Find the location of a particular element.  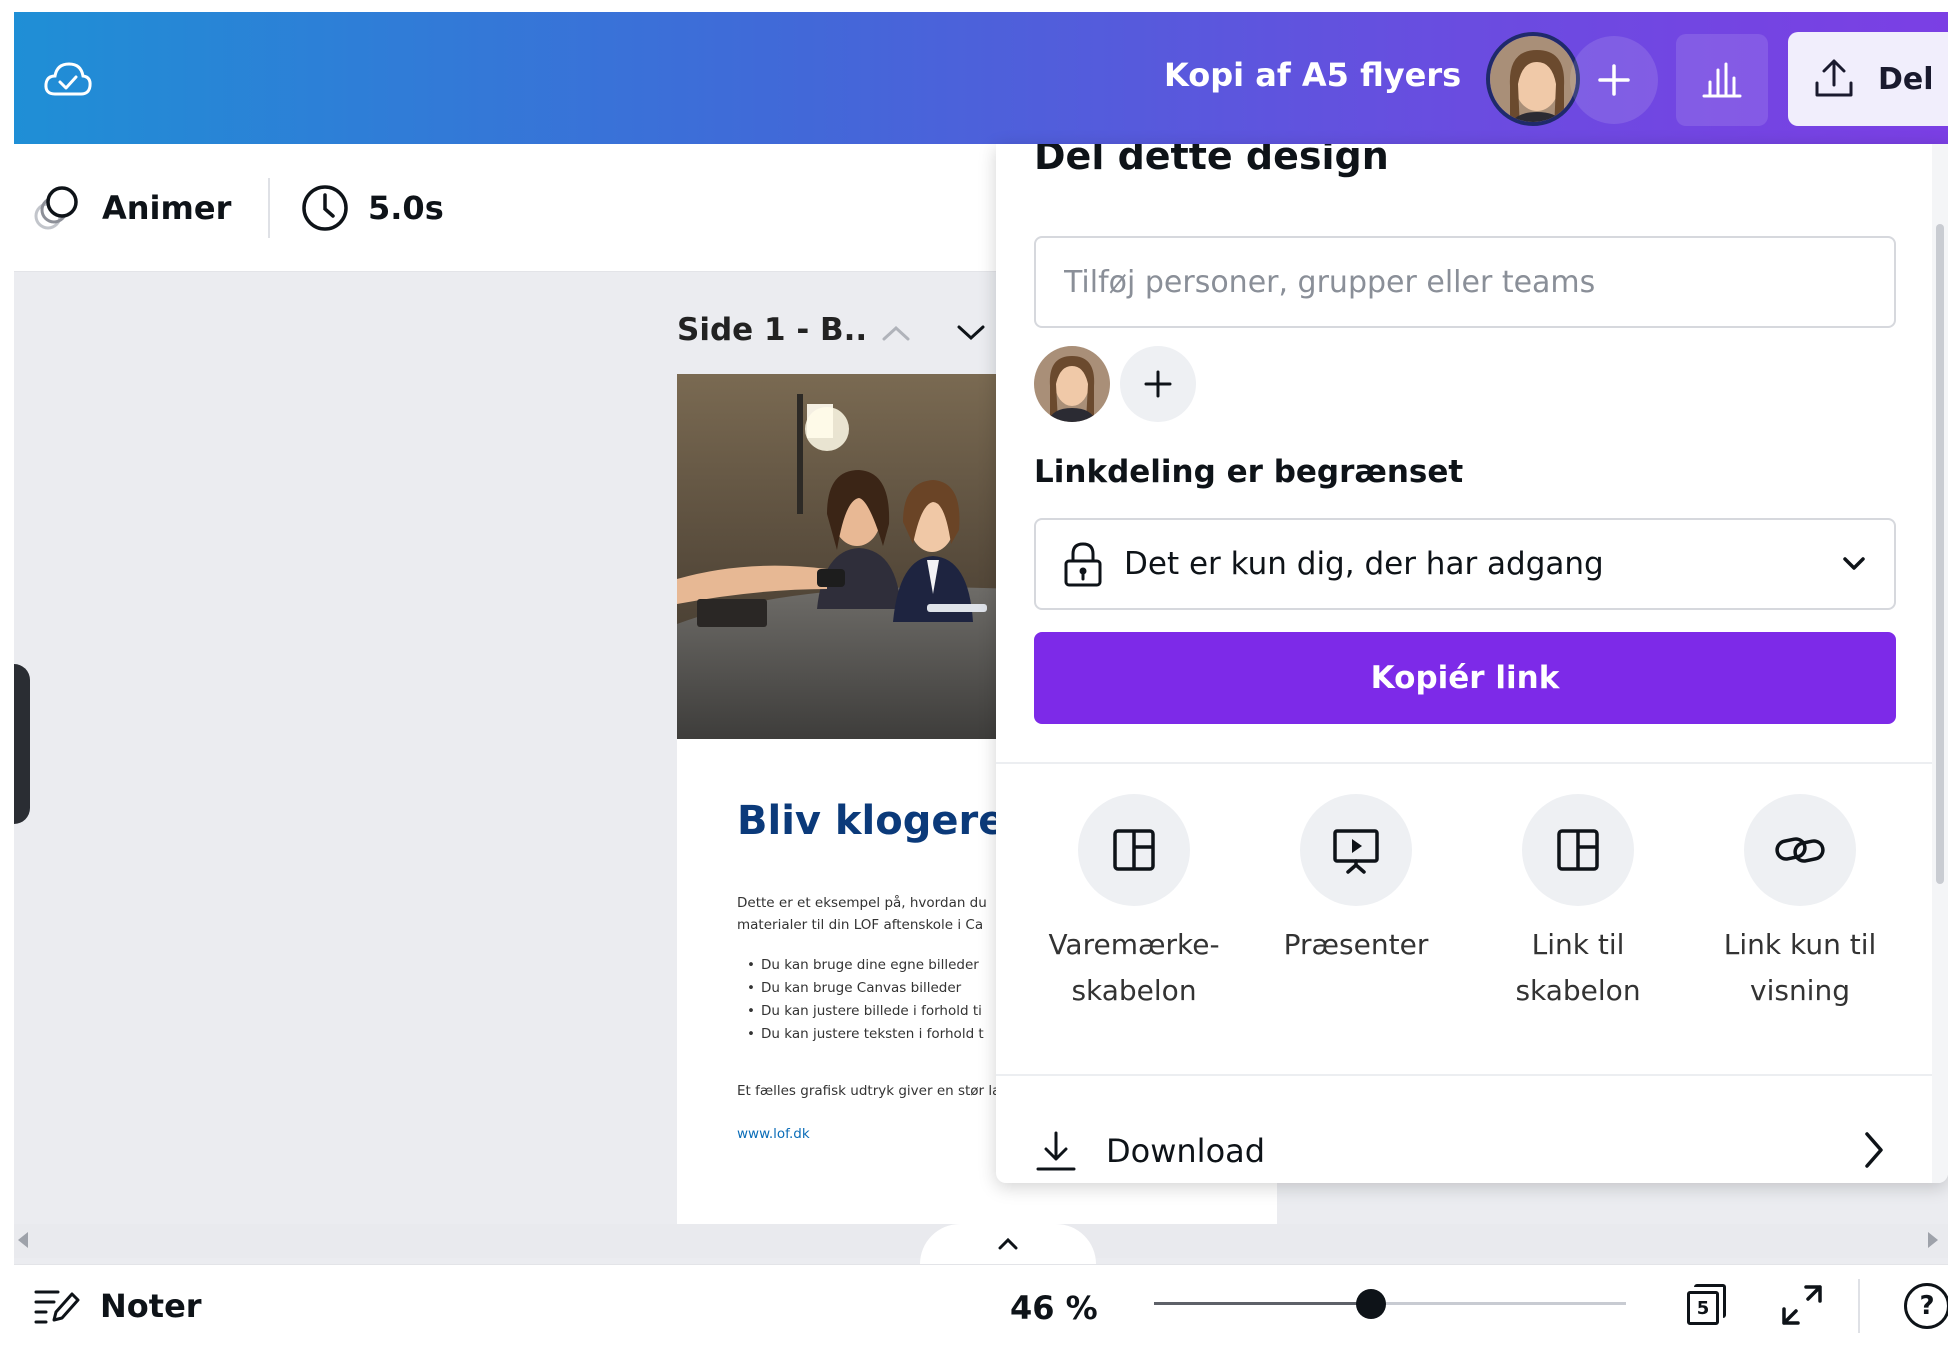

flyer-bullet: Du kan justere billede i forhold ti is located at coordinates (877, 1011).